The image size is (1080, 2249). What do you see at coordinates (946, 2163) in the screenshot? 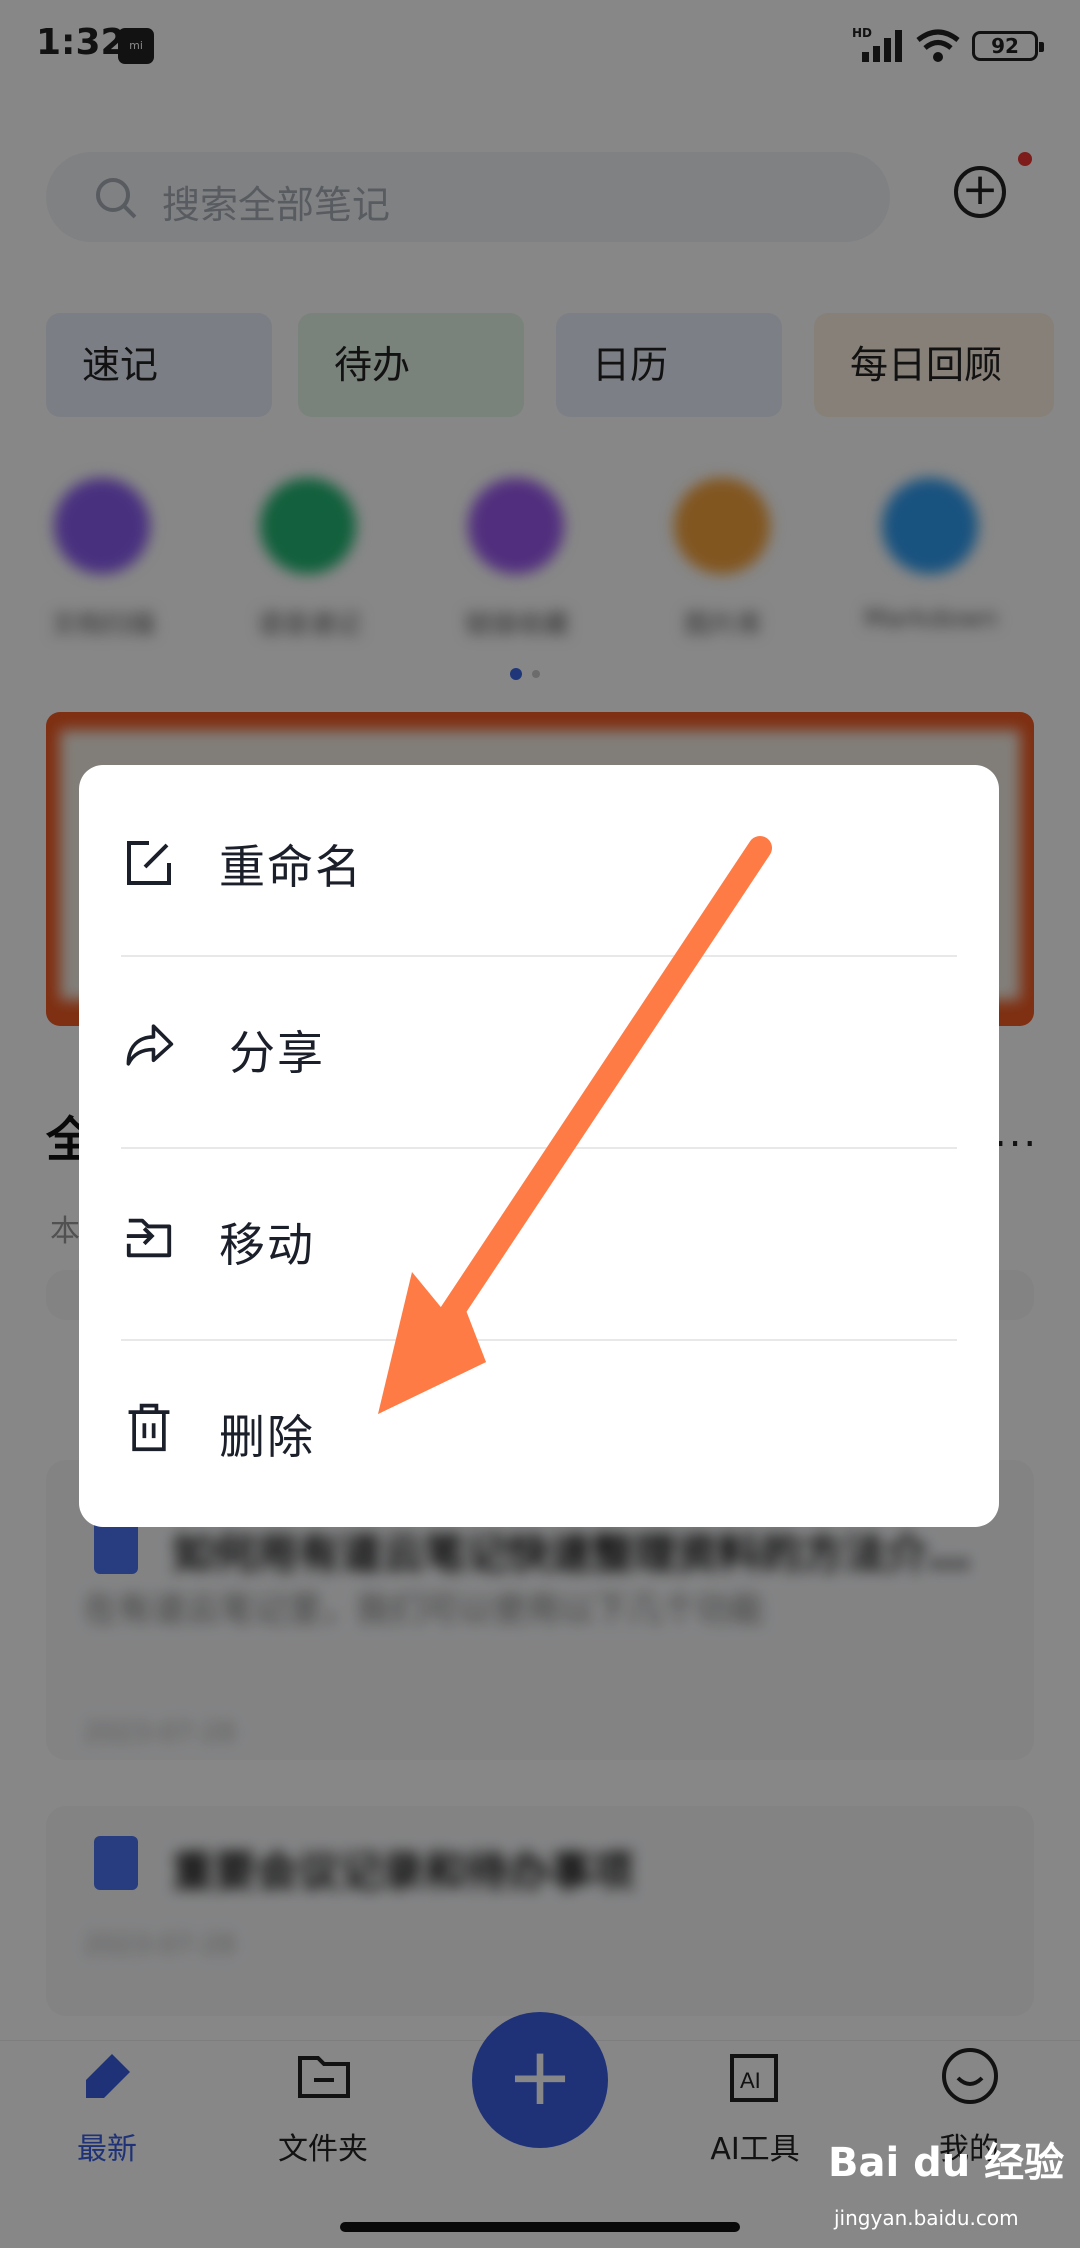
I see `watermark-brand: Bai du 经验` at bounding box center [946, 2163].